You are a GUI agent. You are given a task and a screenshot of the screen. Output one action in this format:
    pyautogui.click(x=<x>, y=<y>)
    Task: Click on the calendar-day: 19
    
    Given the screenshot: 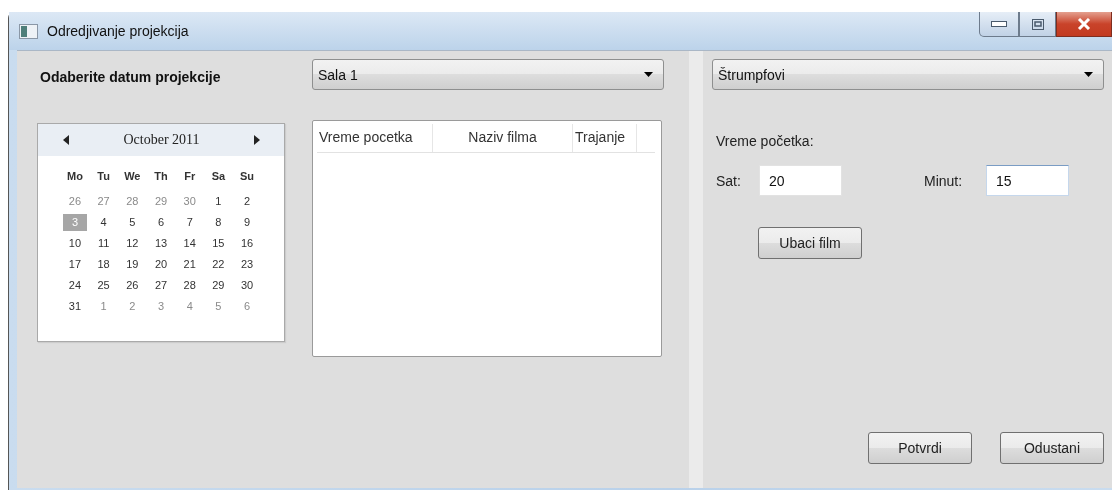 What is the action you would take?
    pyautogui.click(x=132, y=264)
    